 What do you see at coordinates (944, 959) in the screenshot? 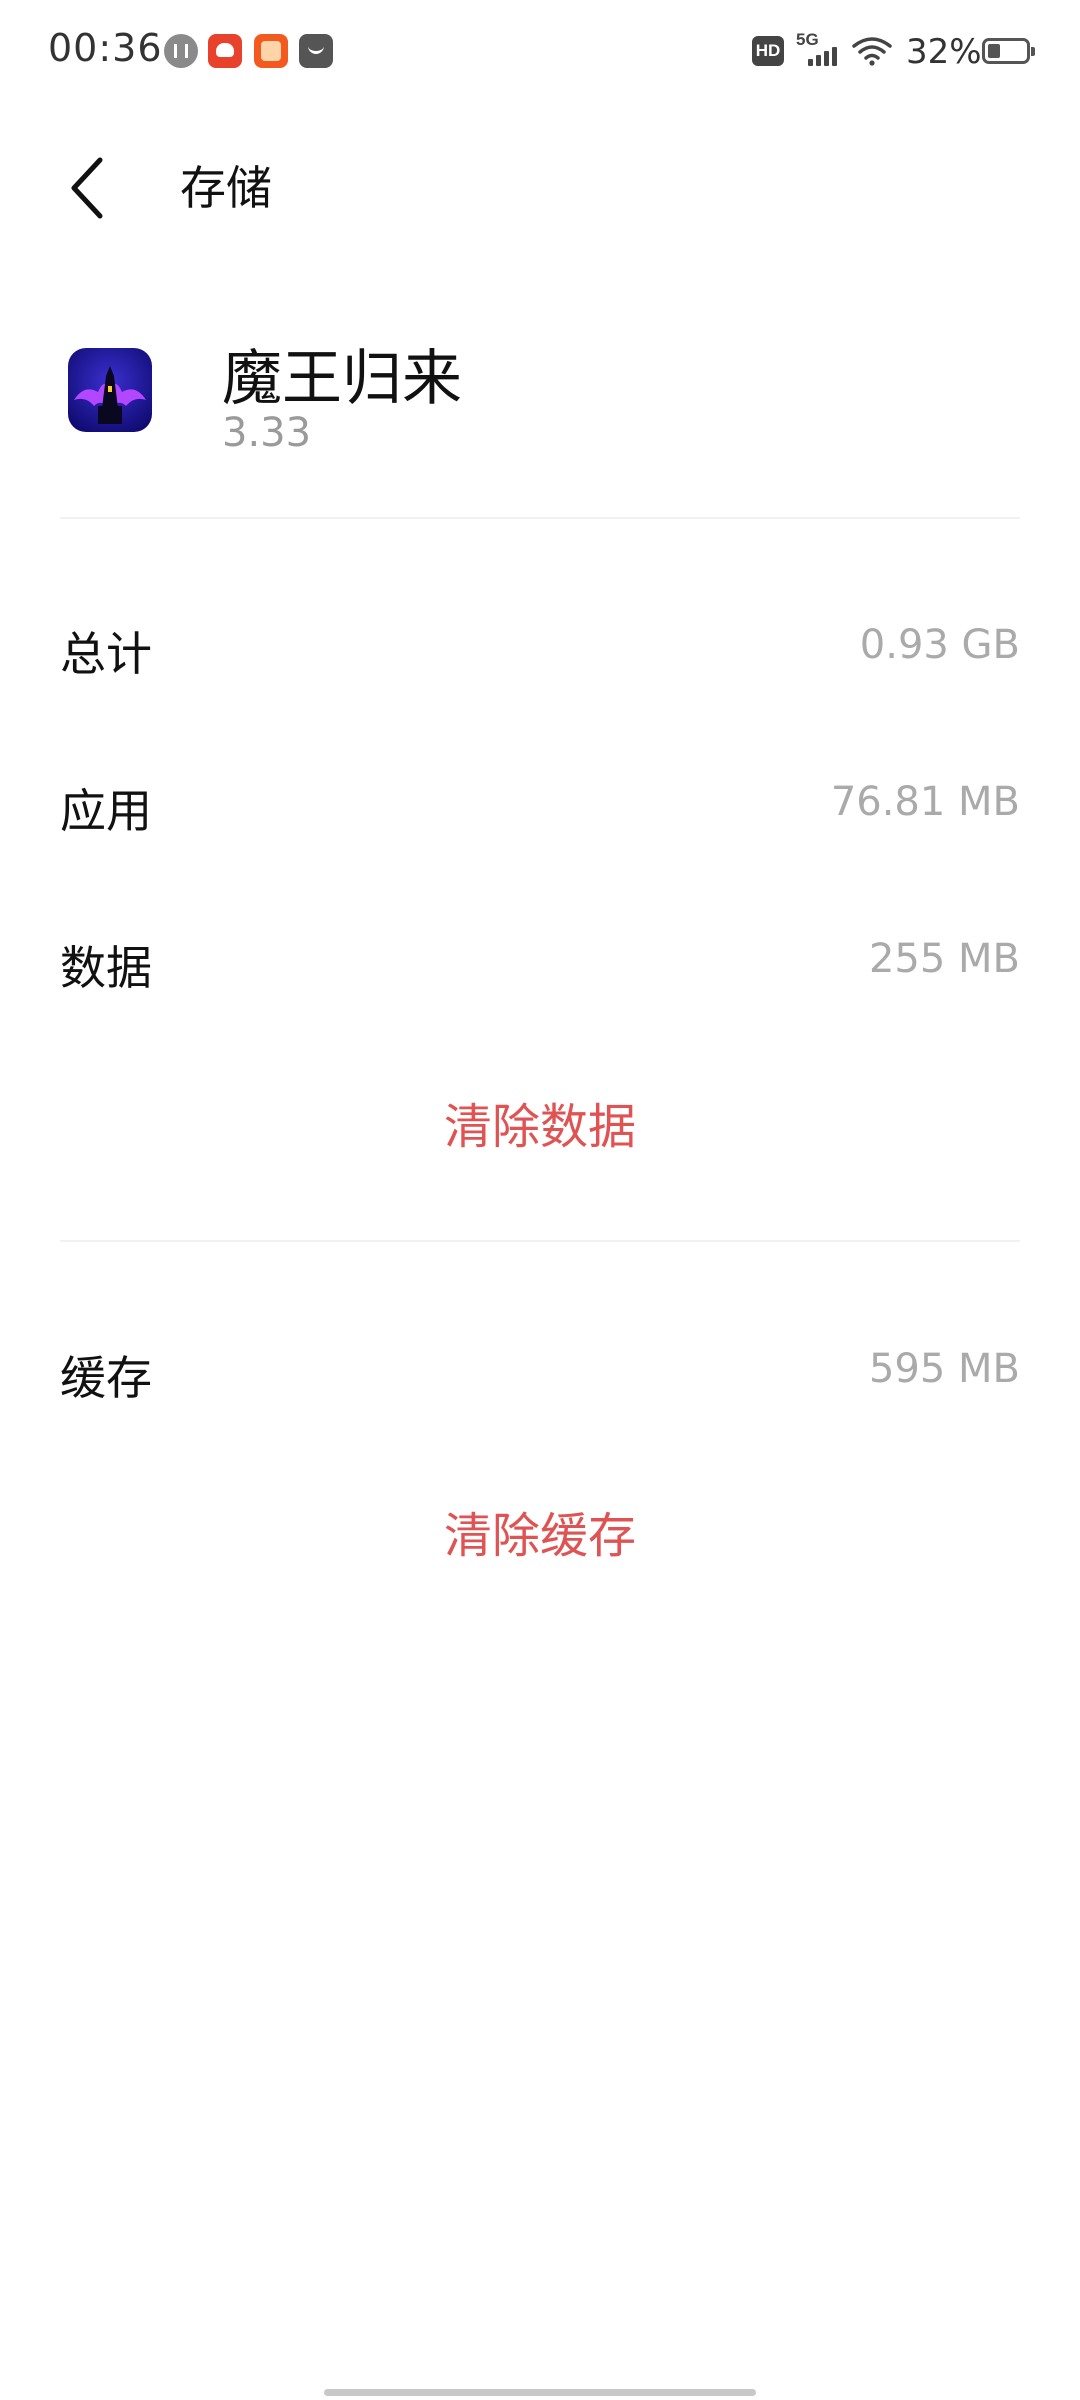
I see `data-size-value: 255 MB` at bounding box center [944, 959].